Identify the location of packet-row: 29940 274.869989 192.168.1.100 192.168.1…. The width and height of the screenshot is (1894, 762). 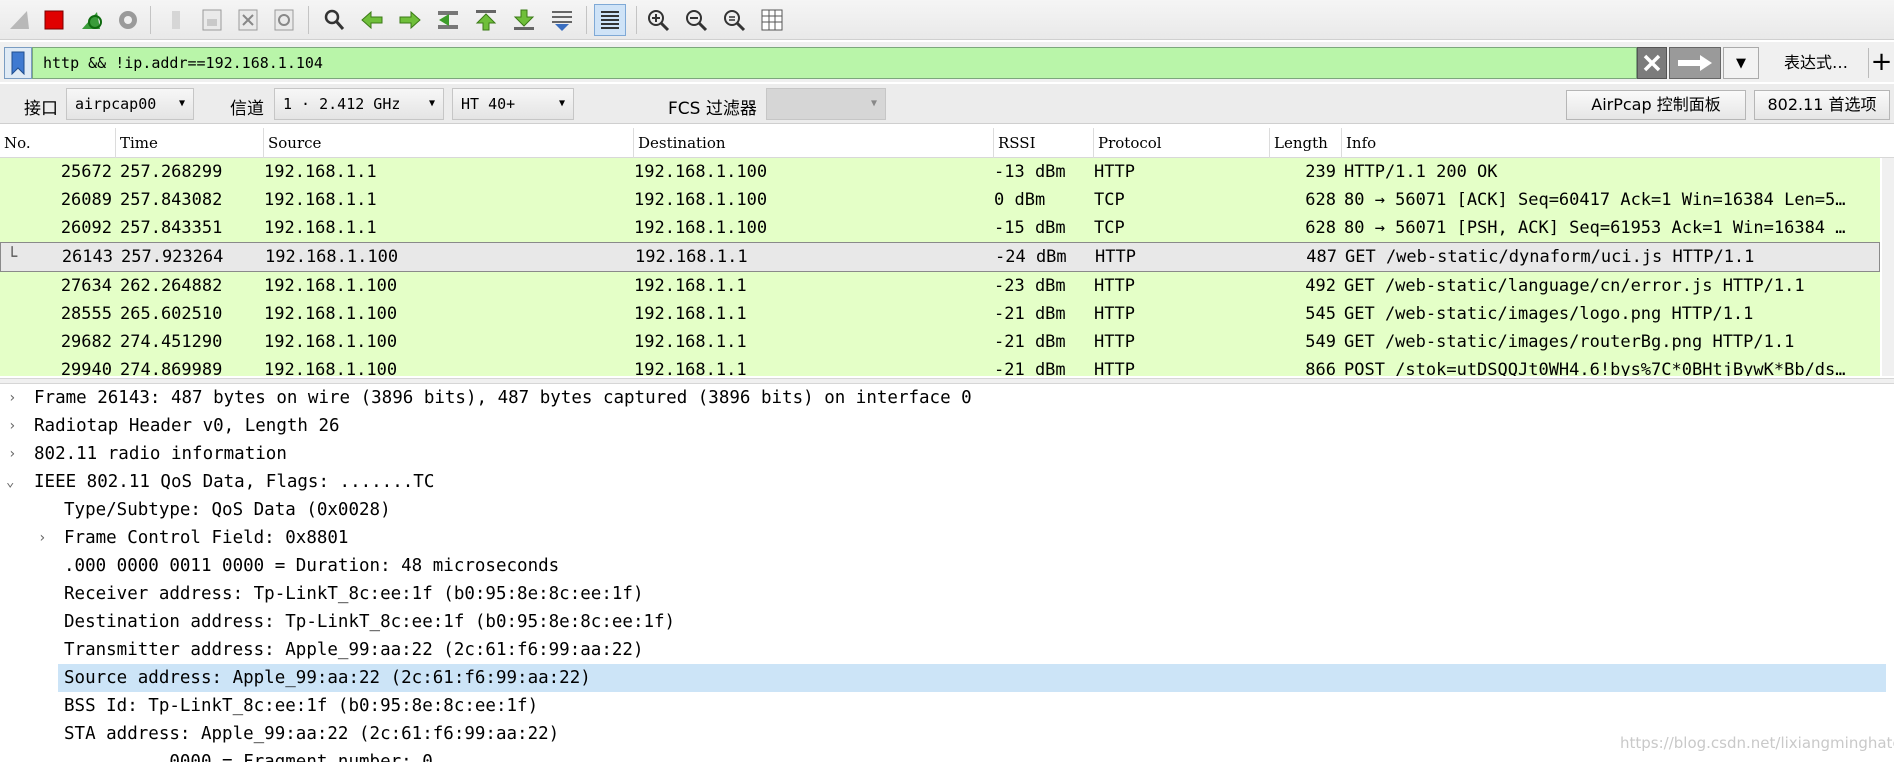
(940, 366).